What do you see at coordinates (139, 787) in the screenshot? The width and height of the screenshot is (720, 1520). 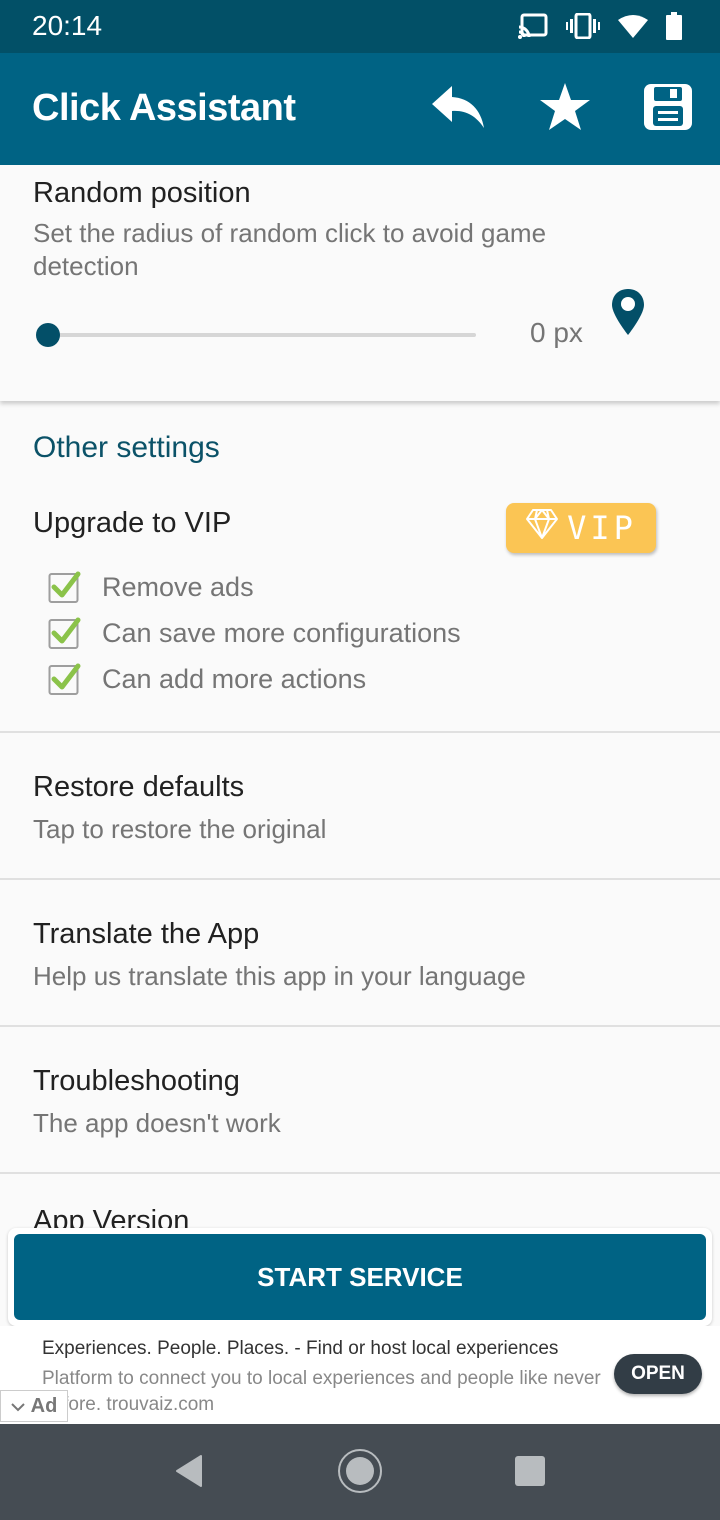 I see `item-title: Restore defaults` at bounding box center [139, 787].